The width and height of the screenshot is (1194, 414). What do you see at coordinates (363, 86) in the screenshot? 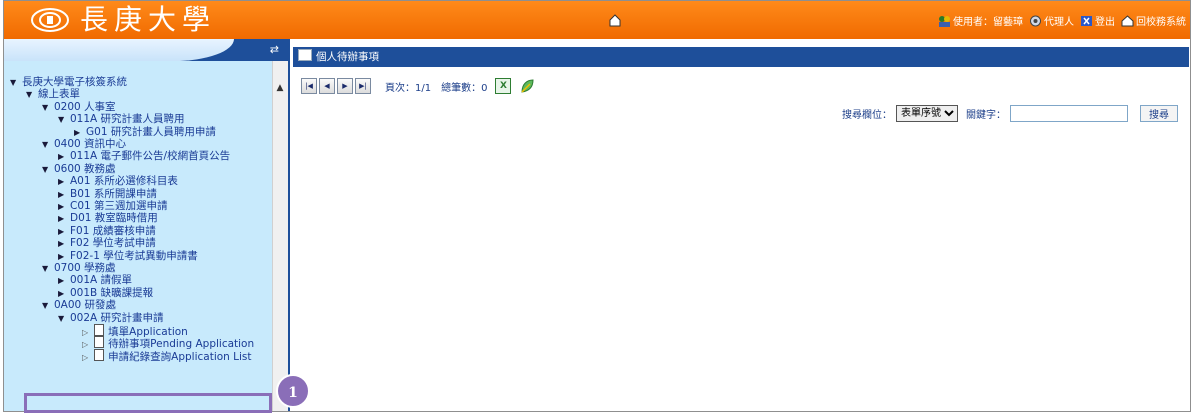
I see `last-page-button: ▶|` at bounding box center [363, 86].